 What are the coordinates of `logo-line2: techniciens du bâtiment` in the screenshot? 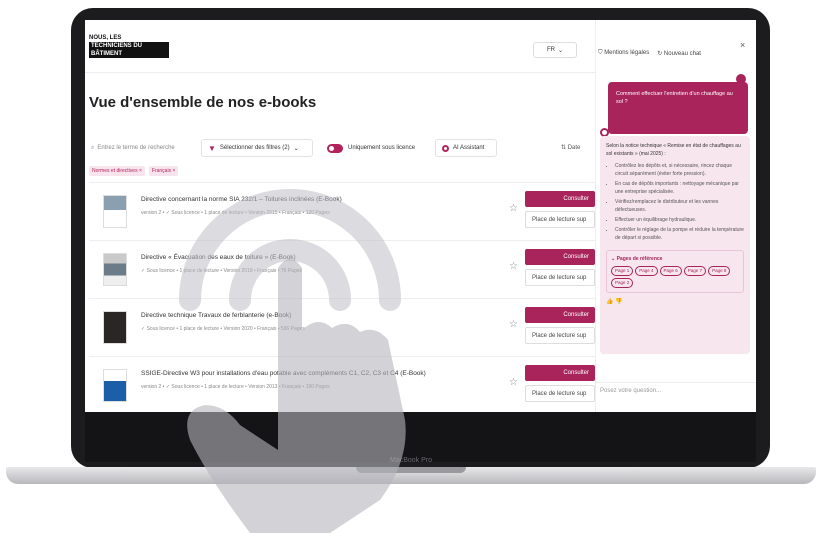 It's located at (129, 50).